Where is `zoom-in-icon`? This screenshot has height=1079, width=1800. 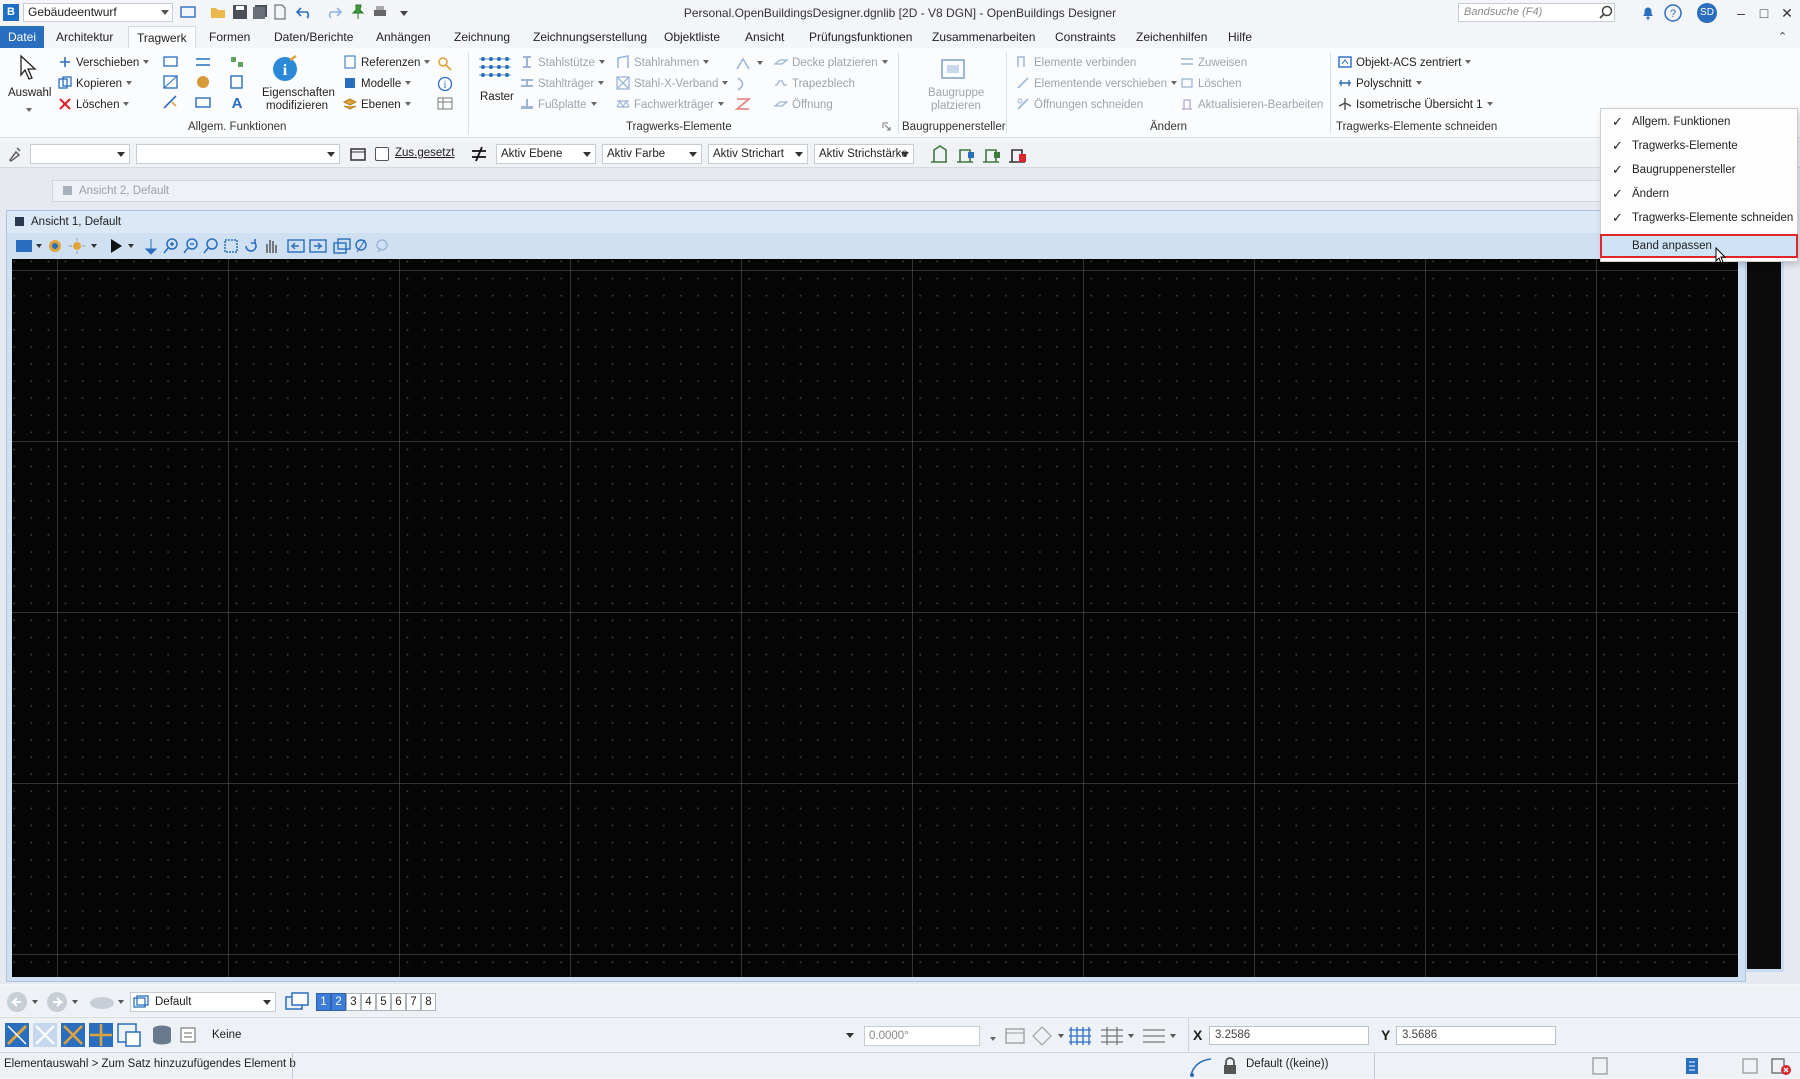
zoom-in-icon is located at coordinates (171, 246).